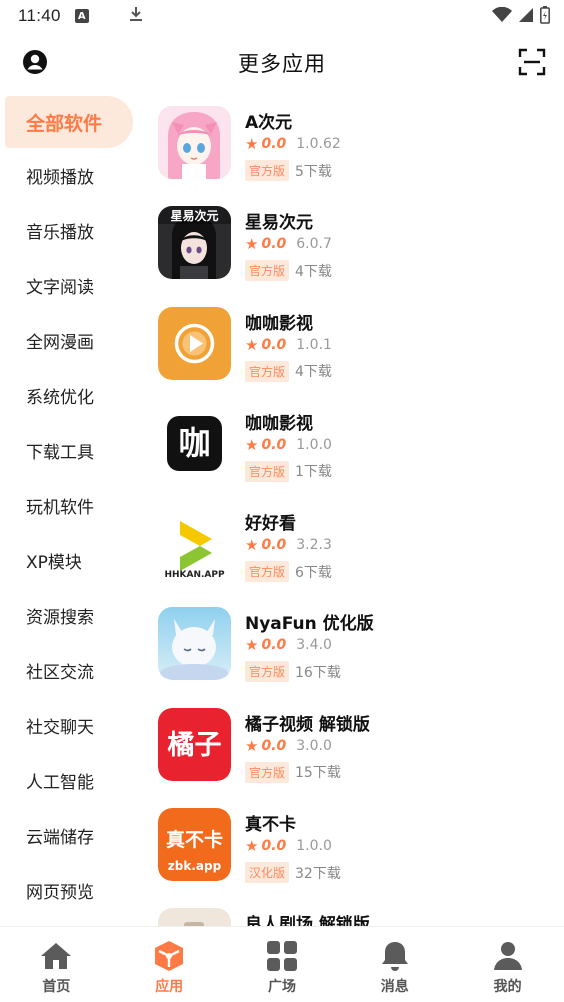  Describe the element at coordinates (314, 244) in the screenshot. I see `app-version: 6.0.7` at that location.